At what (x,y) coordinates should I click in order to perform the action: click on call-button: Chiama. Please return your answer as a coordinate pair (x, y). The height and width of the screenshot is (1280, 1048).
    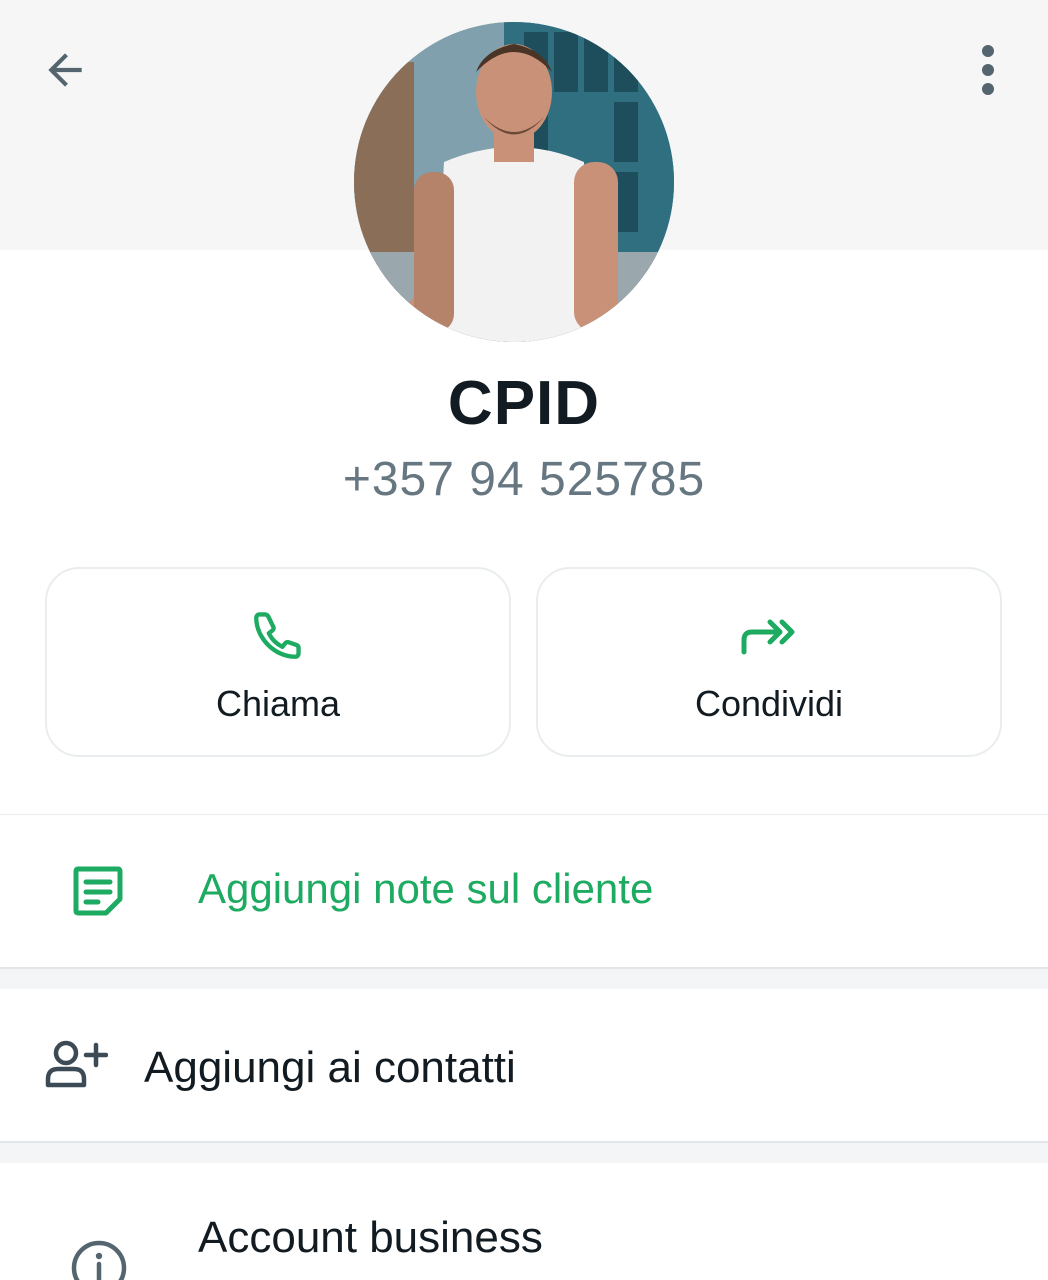
    Looking at the image, I should click on (278, 662).